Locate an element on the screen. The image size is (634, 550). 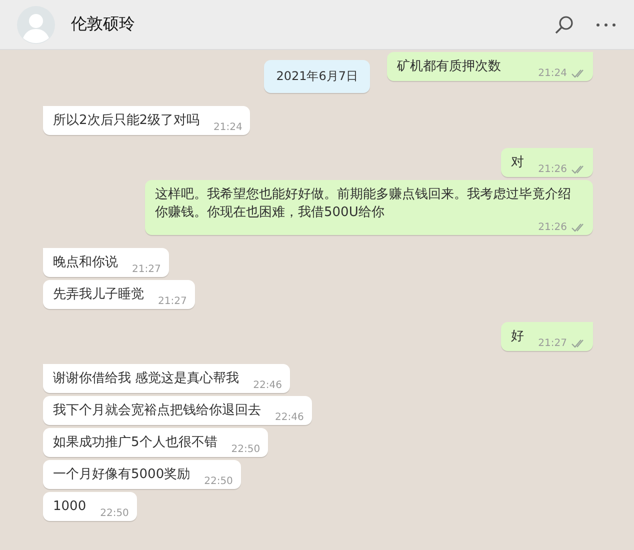
search-icon is located at coordinates (564, 24).